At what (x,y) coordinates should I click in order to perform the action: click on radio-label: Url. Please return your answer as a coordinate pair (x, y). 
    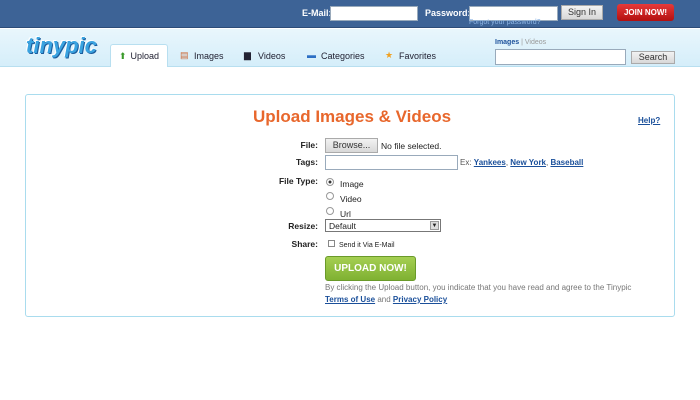
    Looking at the image, I should click on (345, 214).